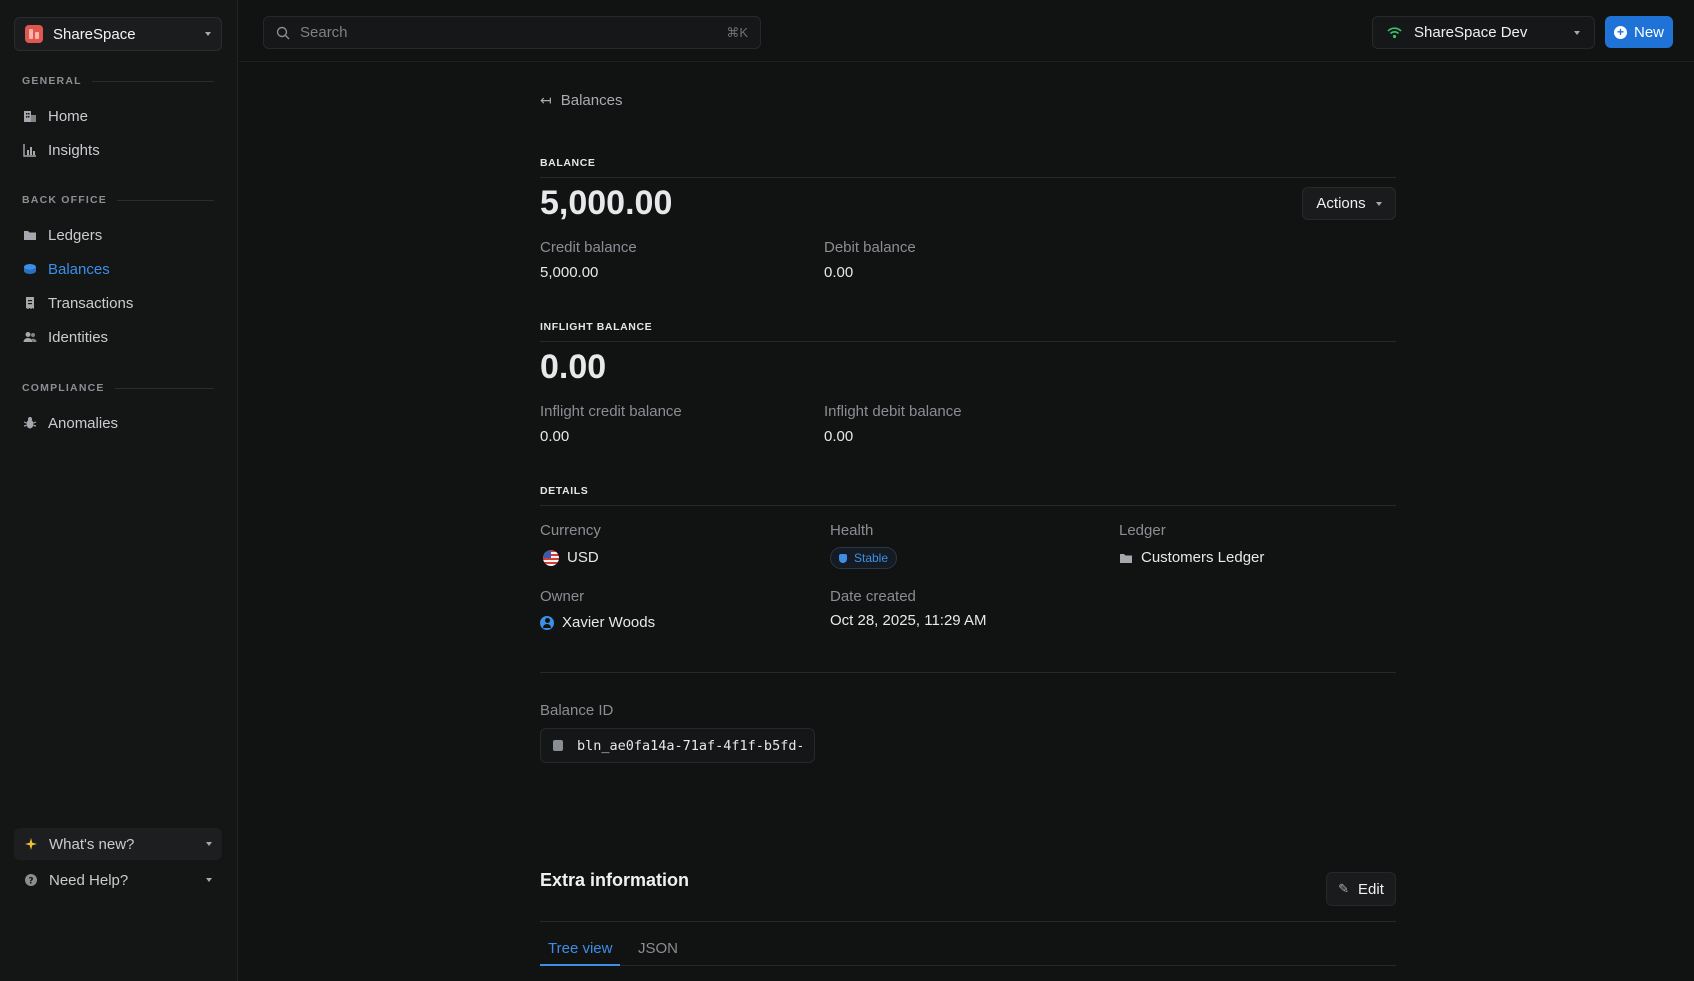 The image size is (1694, 981). I want to click on sidebar-item-label: Anomalies, so click(83, 423).